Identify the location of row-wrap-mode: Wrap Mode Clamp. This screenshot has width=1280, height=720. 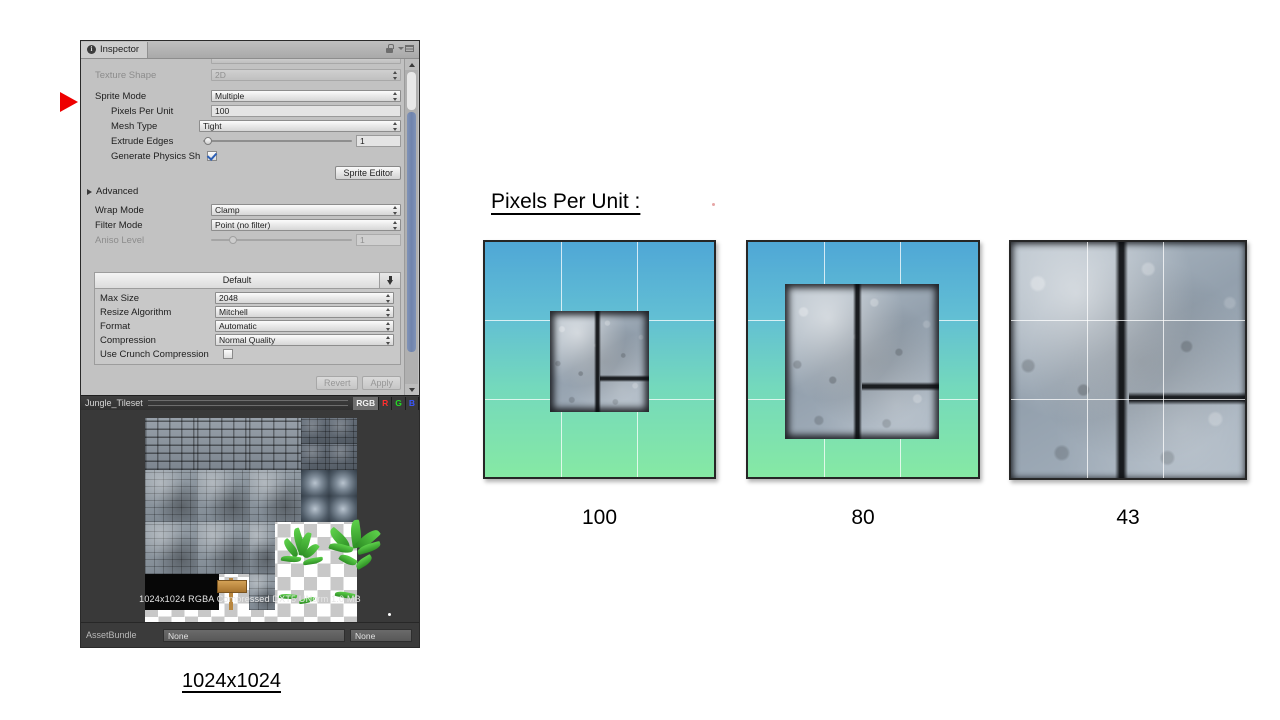
(250, 210).